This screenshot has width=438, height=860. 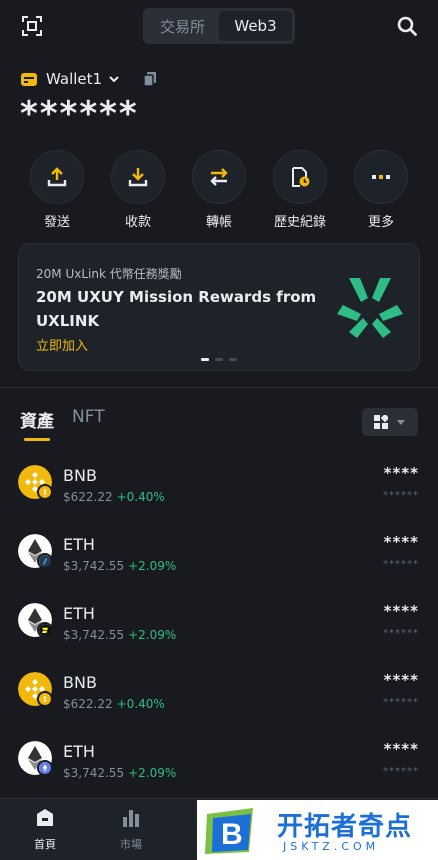 I want to click on transfer-button: 轉帳, so click(x=219, y=190).